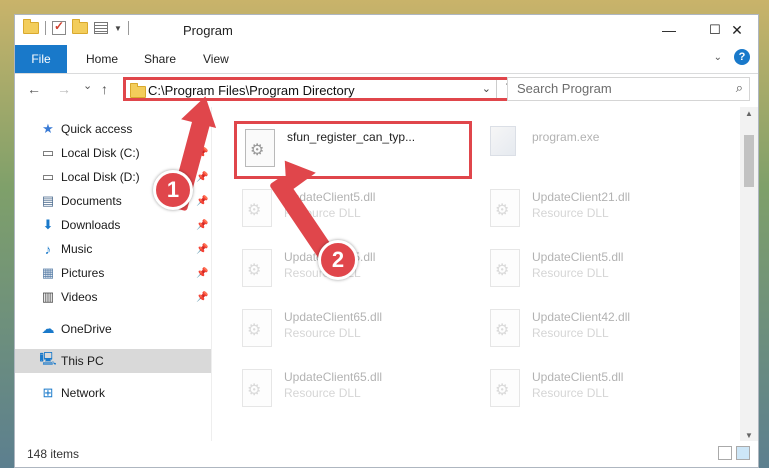 This screenshot has width=769, height=468. What do you see at coordinates (87, 85) in the screenshot?
I see `recent-locations-button: ⌄` at bounding box center [87, 85].